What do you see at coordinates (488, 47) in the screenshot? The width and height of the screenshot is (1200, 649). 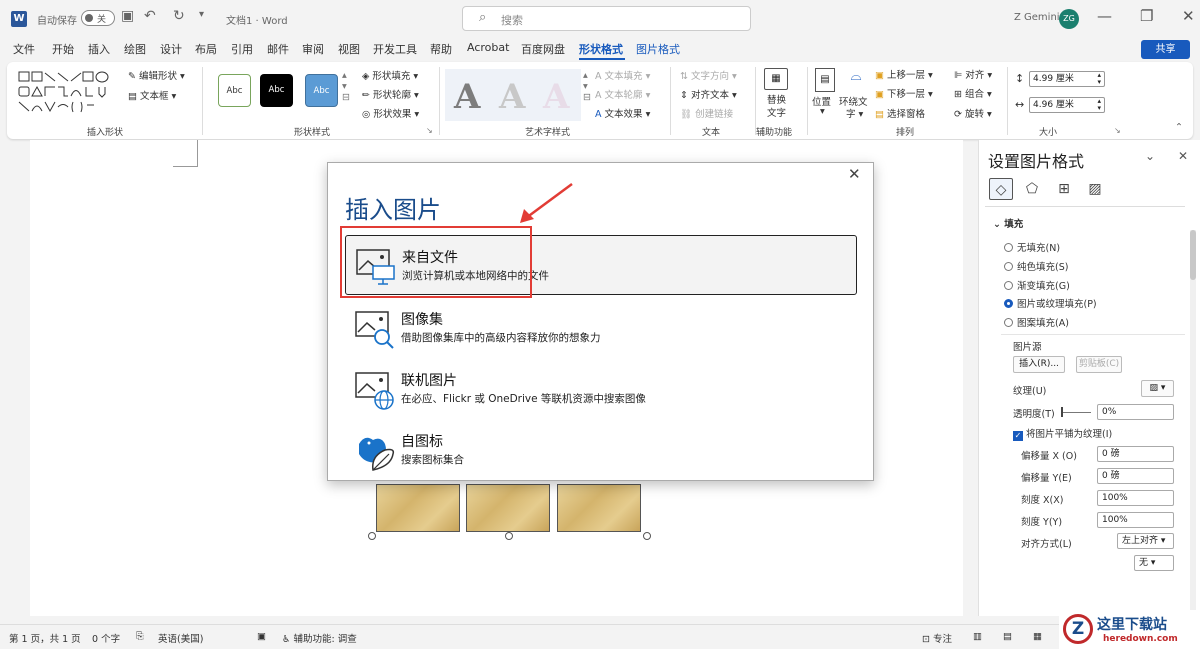 I see `tab-acrobat: Acrobat` at bounding box center [488, 47].